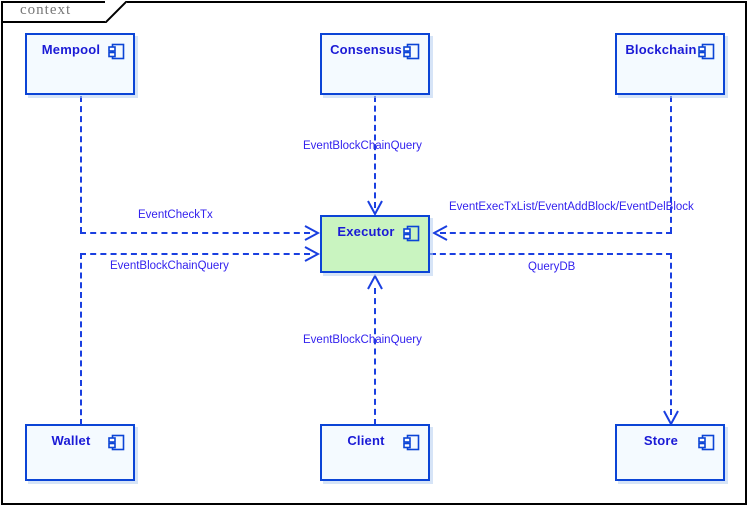 This screenshot has height=508, width=750. I want to click on connector-wallet-executor-vline, so click(81, 339).